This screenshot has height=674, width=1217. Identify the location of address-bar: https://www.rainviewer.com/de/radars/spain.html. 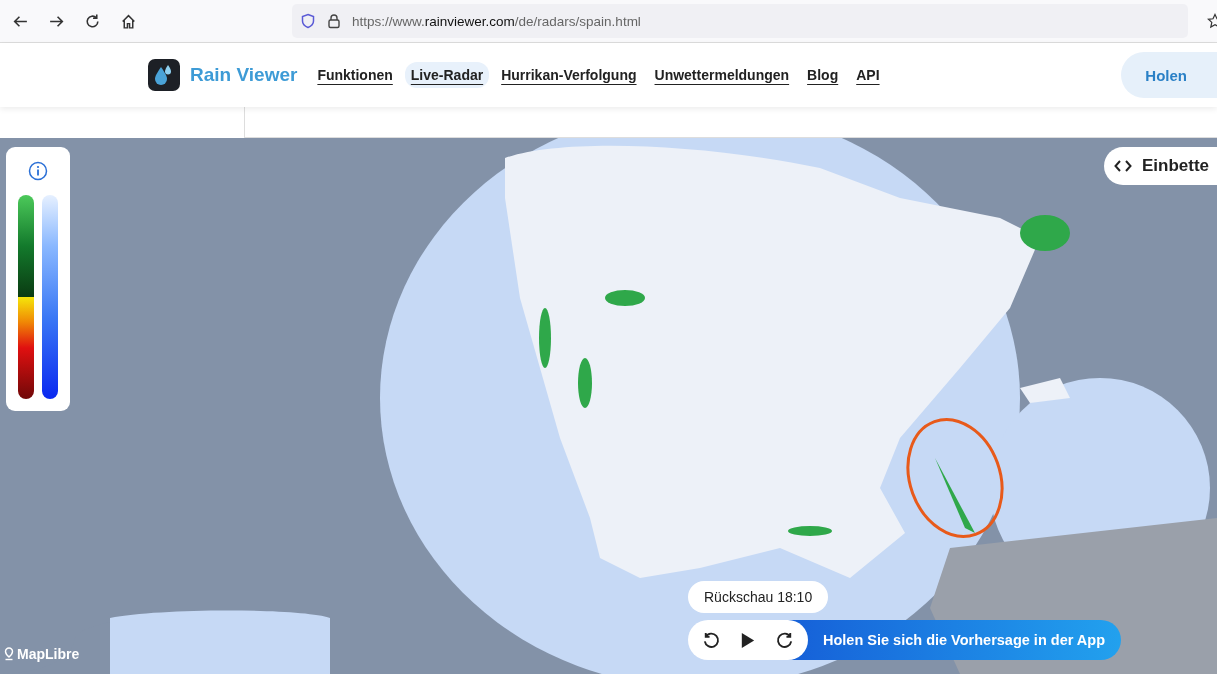
(740, 21).